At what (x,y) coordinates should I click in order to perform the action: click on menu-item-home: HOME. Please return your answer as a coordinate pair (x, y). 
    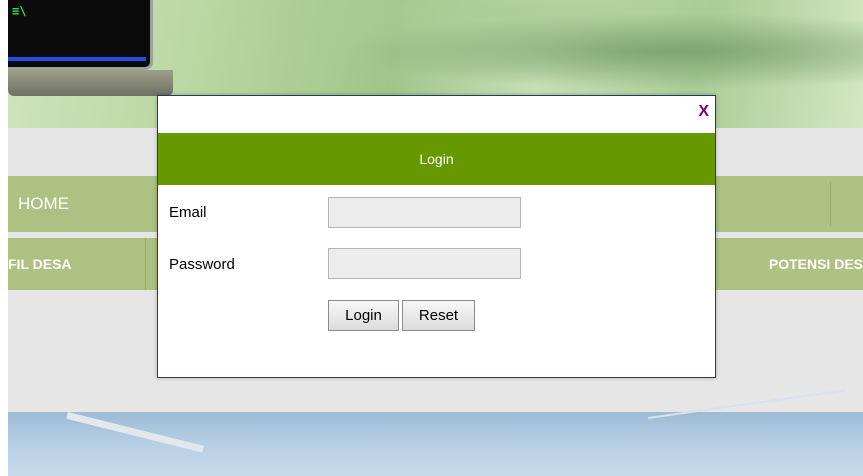
    Looking at the image, I should click on (43, 204).